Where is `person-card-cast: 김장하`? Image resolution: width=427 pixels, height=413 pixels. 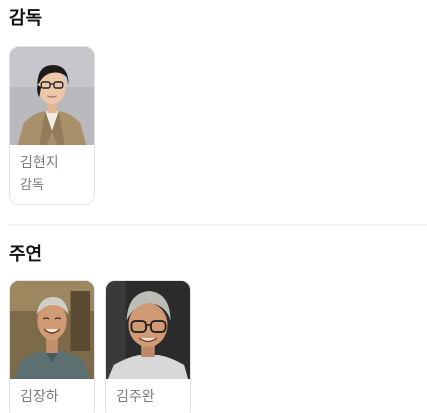
person-card-cast: 김장하 is located at coordinates (52, 346).